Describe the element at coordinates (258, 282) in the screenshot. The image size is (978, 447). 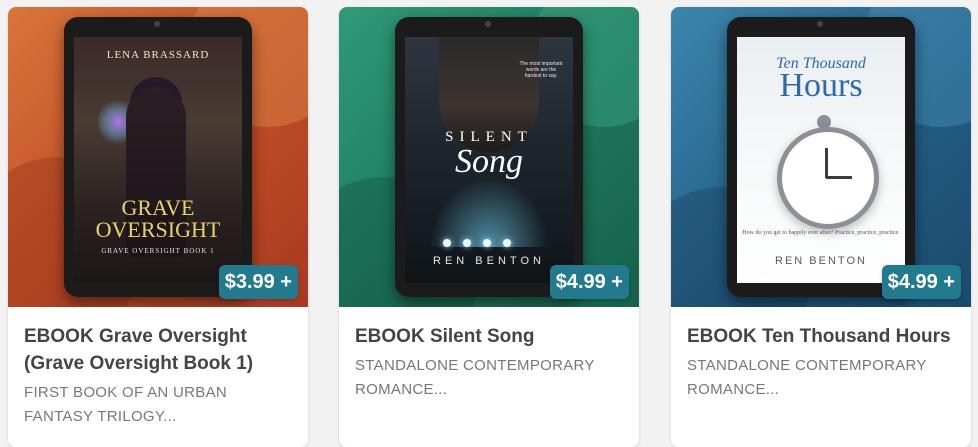
I see `price-badge: $3.99 +` at that location.